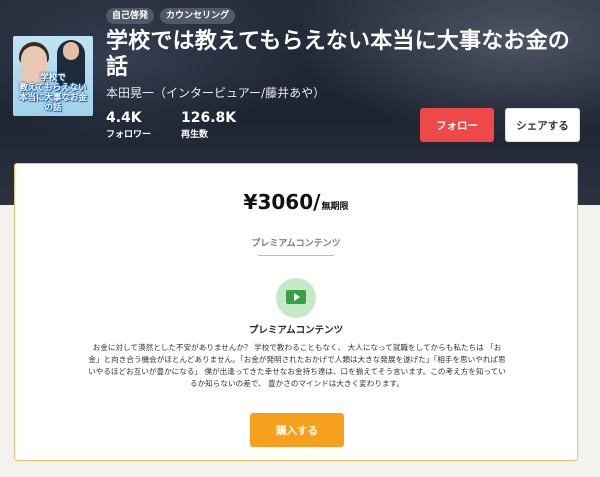 This screenshot has width=600, height=477. What do you see at coordinates (130, 16) in the screenshot?
I see `tag-self-development: 自己啓発` at bounding box center [130, 16].